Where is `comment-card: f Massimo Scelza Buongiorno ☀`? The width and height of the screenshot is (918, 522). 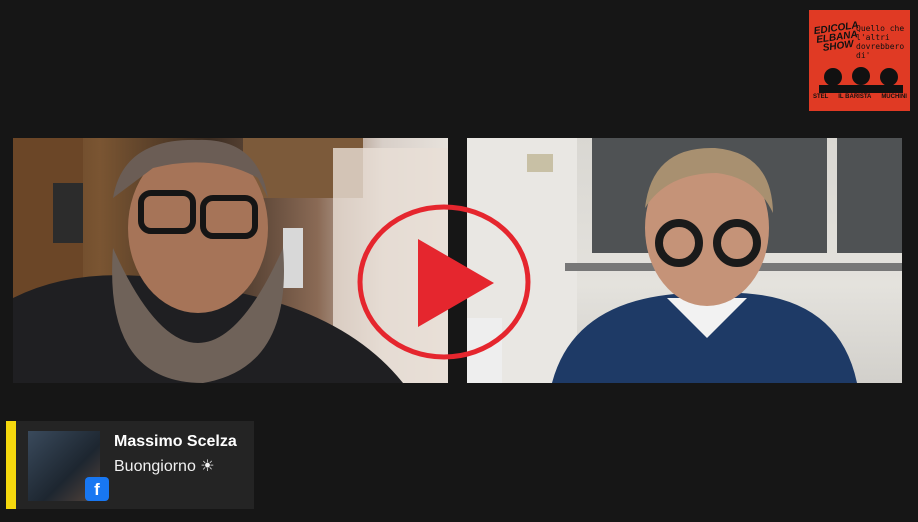
comment-card: f Massimo Scelza Buongiorno ☀ is located at coordinates (130, 465).